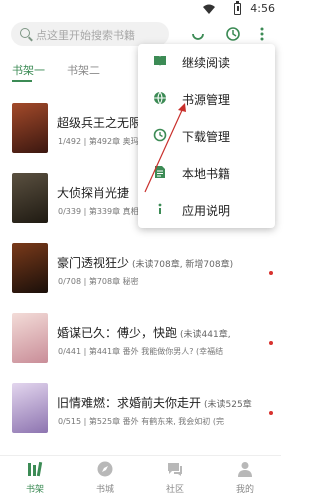 This screenshot has width=320, height=500. What do you see at coordinates (141, 351) in the screenshot?
I see `book-meta: 0/441 | 第441章 番外 我能做你男人? (幸福结` at bounding box center [141, 351].